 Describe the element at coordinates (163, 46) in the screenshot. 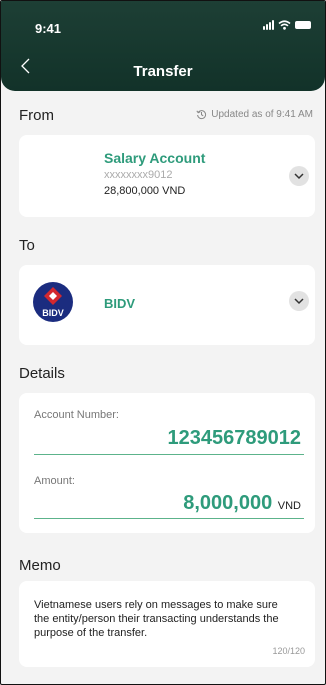

I see `header-bar: 9:41 Transfer` at that location.